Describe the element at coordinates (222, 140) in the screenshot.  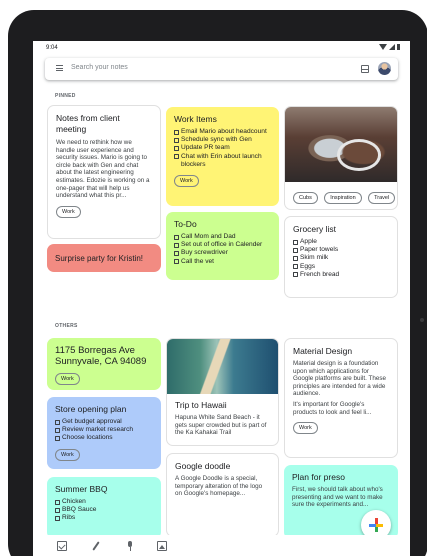
I see `checklist-item: Schedule sync with Gen` at that location.